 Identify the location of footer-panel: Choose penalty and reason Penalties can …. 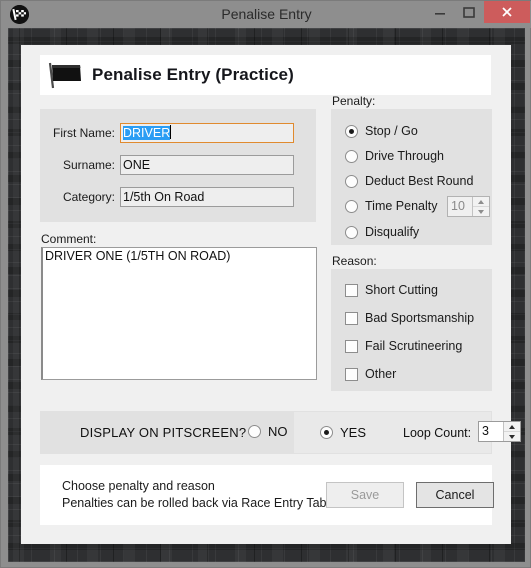
(267, 495).